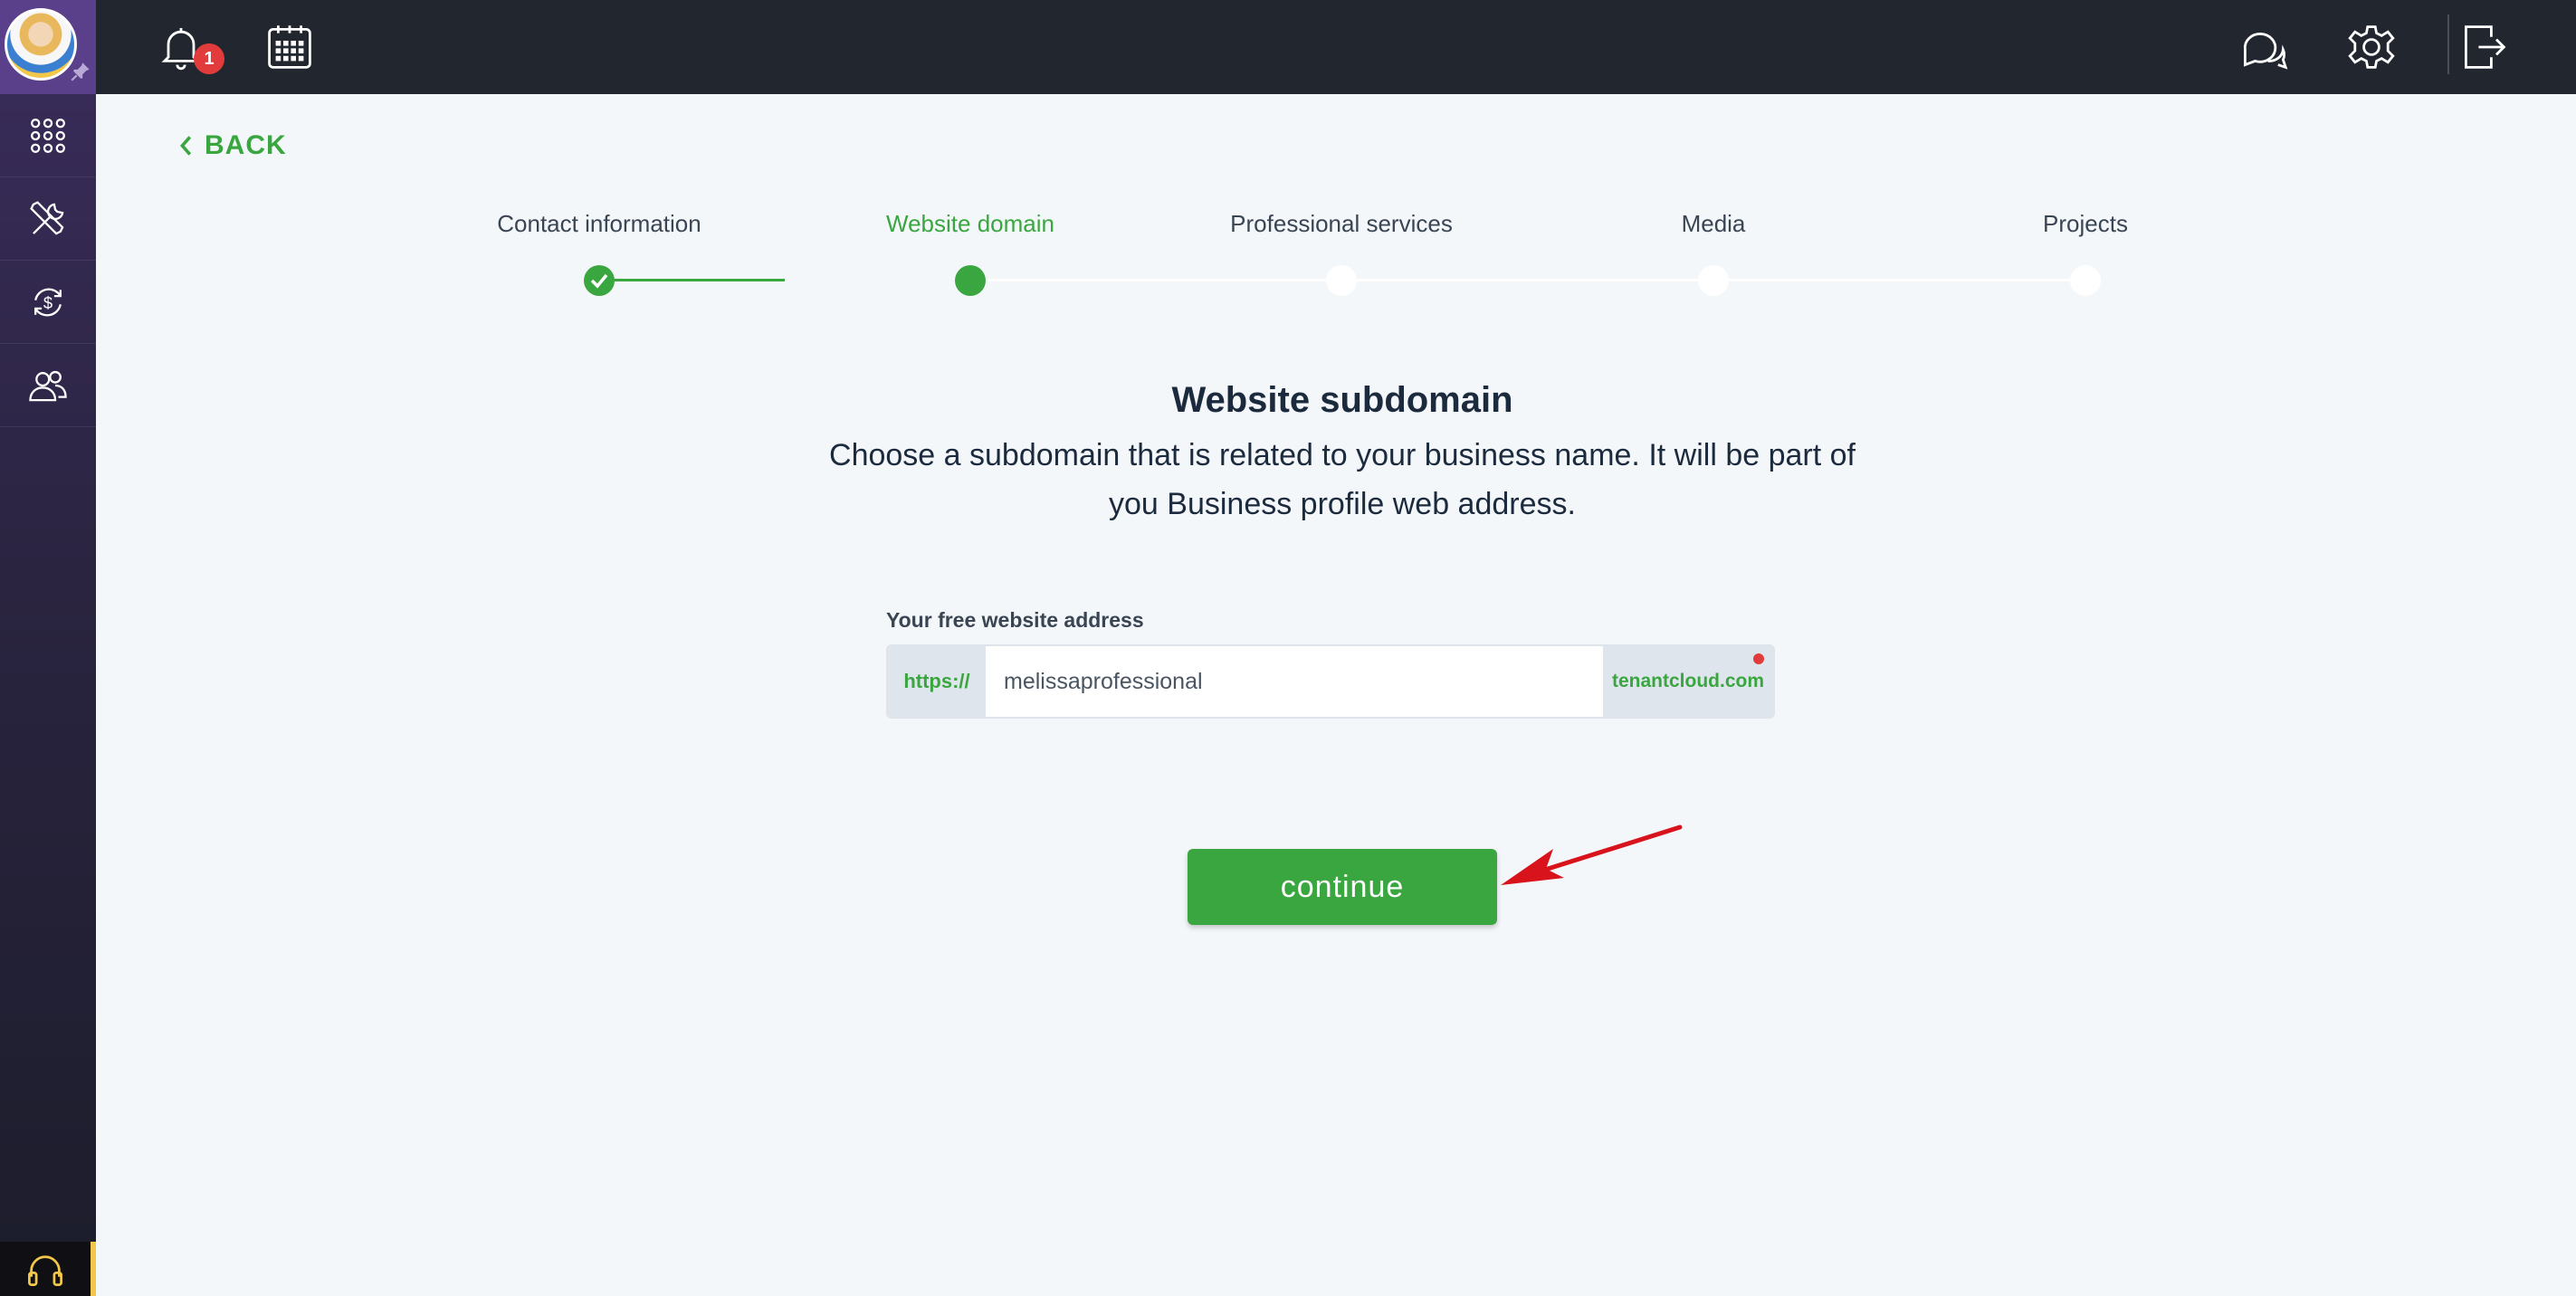  I want to click on support-button, so click(48, 1269).